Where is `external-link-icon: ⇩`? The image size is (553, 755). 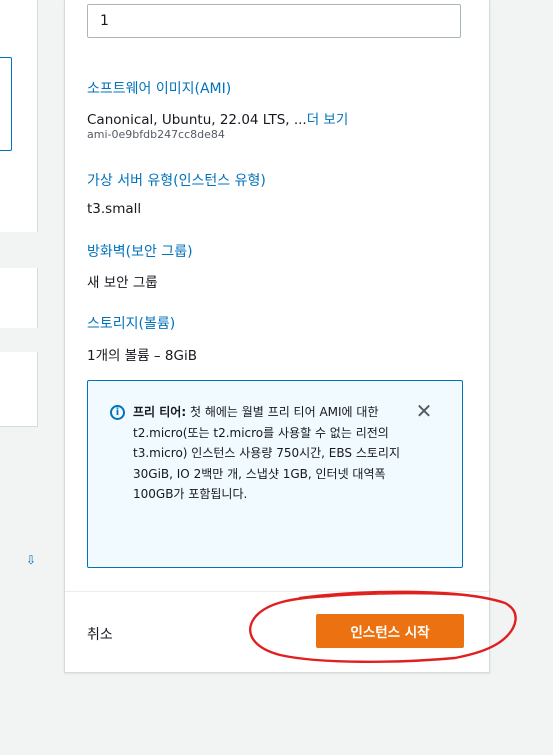
external-link-icon: ⇩ is located at coordinates (31, 560).